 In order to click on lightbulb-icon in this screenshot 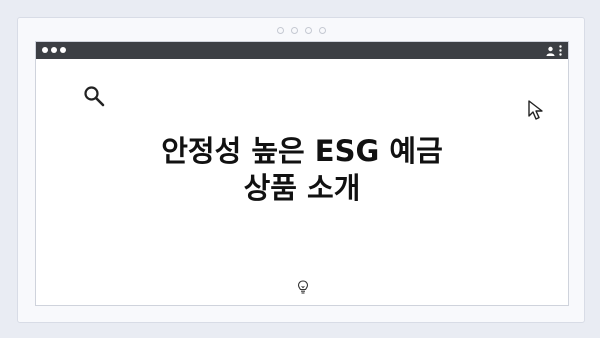, I will do `click(303, 289)`.